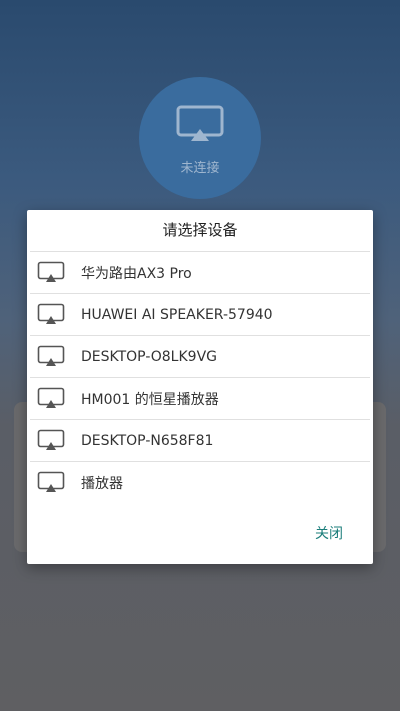  Describe the element at coordinates (177, 314) in the screenshot. I see `device-name: HUAWEI AI SPEAKER-57940` at that location.